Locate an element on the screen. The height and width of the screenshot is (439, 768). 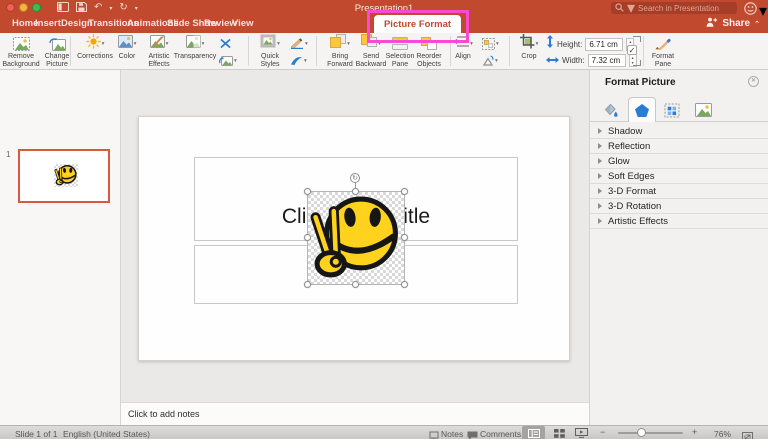
picture-effects-button: ▾ is located at coordinates (299, 60).